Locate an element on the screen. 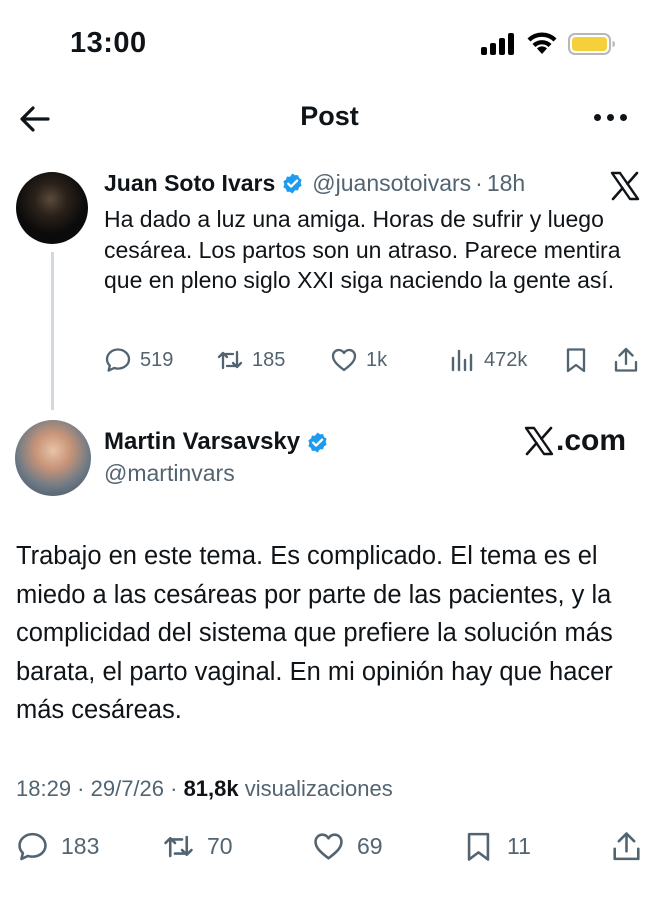 The width and height of the screenshot is (659, 900). reply-count: 183 is located at coordinates (80, 846).